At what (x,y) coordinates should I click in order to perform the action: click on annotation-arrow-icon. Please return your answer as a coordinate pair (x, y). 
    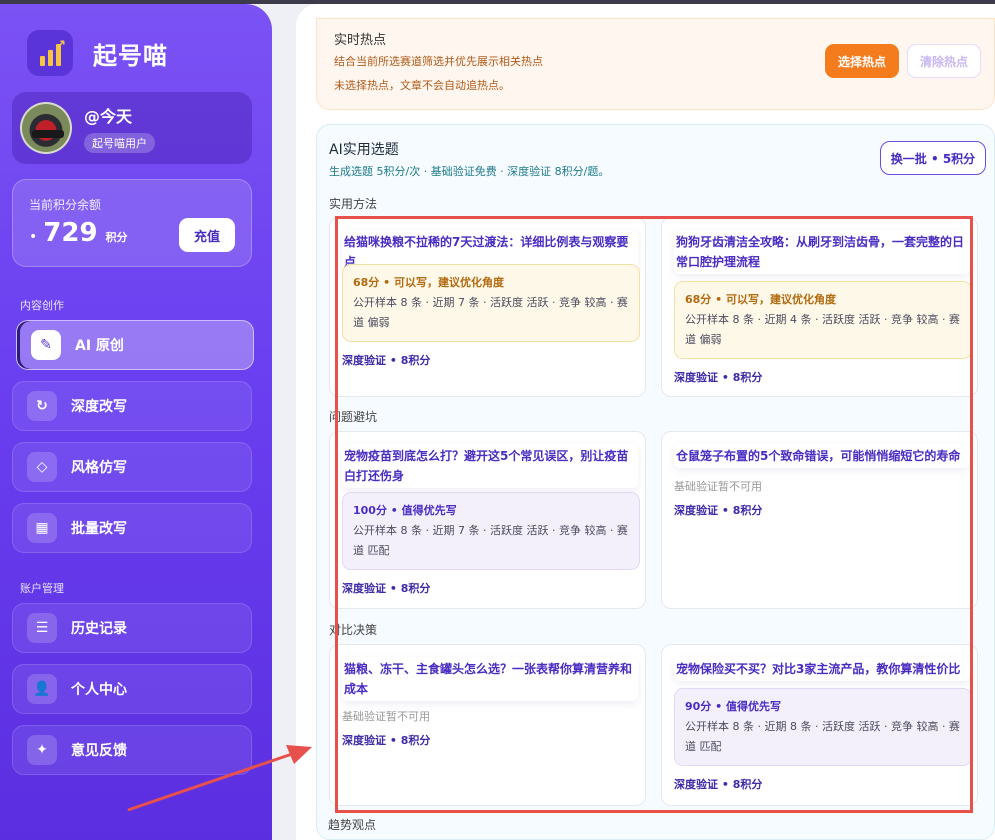
    Looking at the image, I should click on (219, 778).